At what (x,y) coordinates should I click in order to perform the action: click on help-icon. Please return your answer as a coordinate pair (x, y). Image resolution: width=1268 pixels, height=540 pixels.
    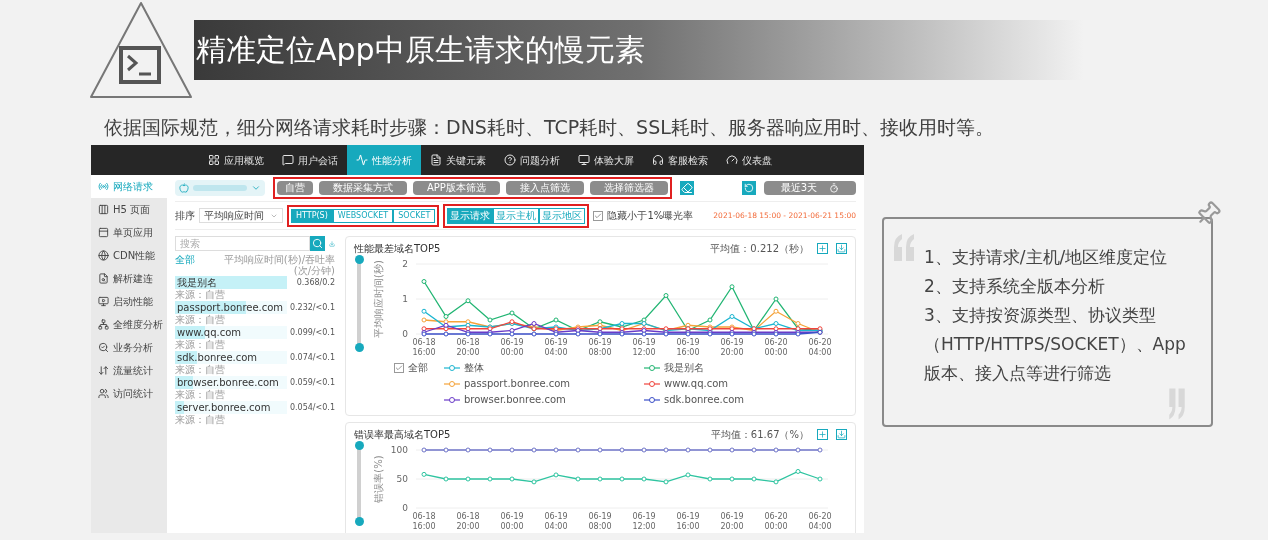
    Looking at the image, I should click on (510, 160).